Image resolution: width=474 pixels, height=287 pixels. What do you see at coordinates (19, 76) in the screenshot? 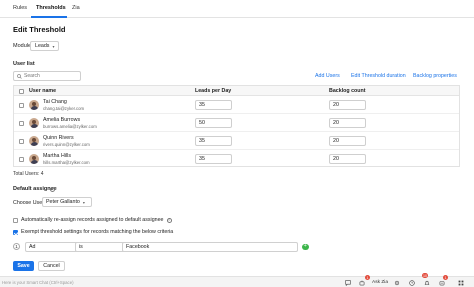
I see `search-icon` at bounding box center [19, 76].